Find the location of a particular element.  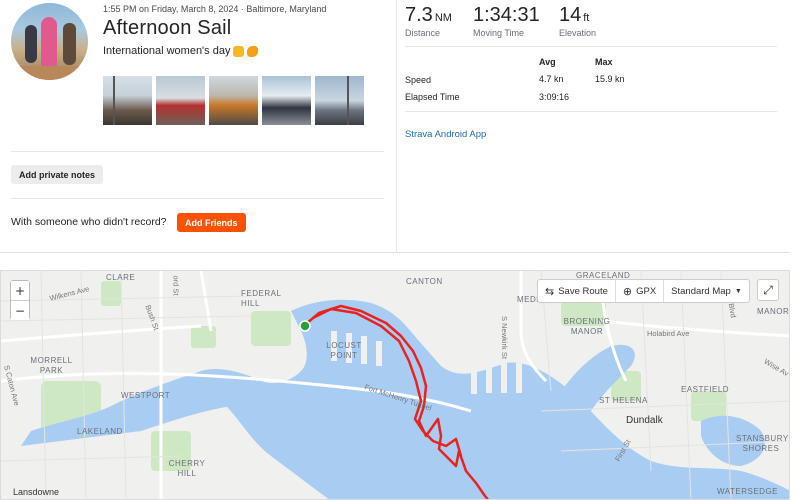

save-route-icon: ⇆ is located at coordinates (550, 291).